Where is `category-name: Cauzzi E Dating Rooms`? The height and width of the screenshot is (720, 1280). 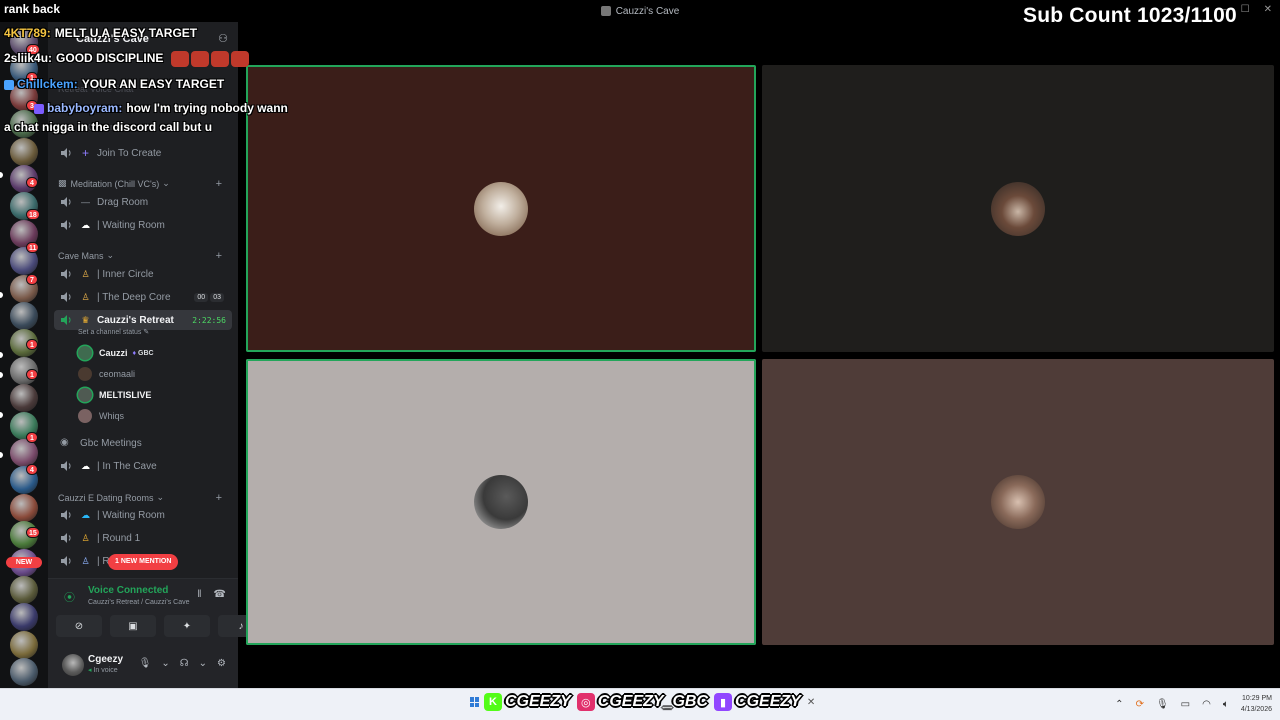
category-name: Cauzzi E Dating Rooms is located at coordinates (106, 497).